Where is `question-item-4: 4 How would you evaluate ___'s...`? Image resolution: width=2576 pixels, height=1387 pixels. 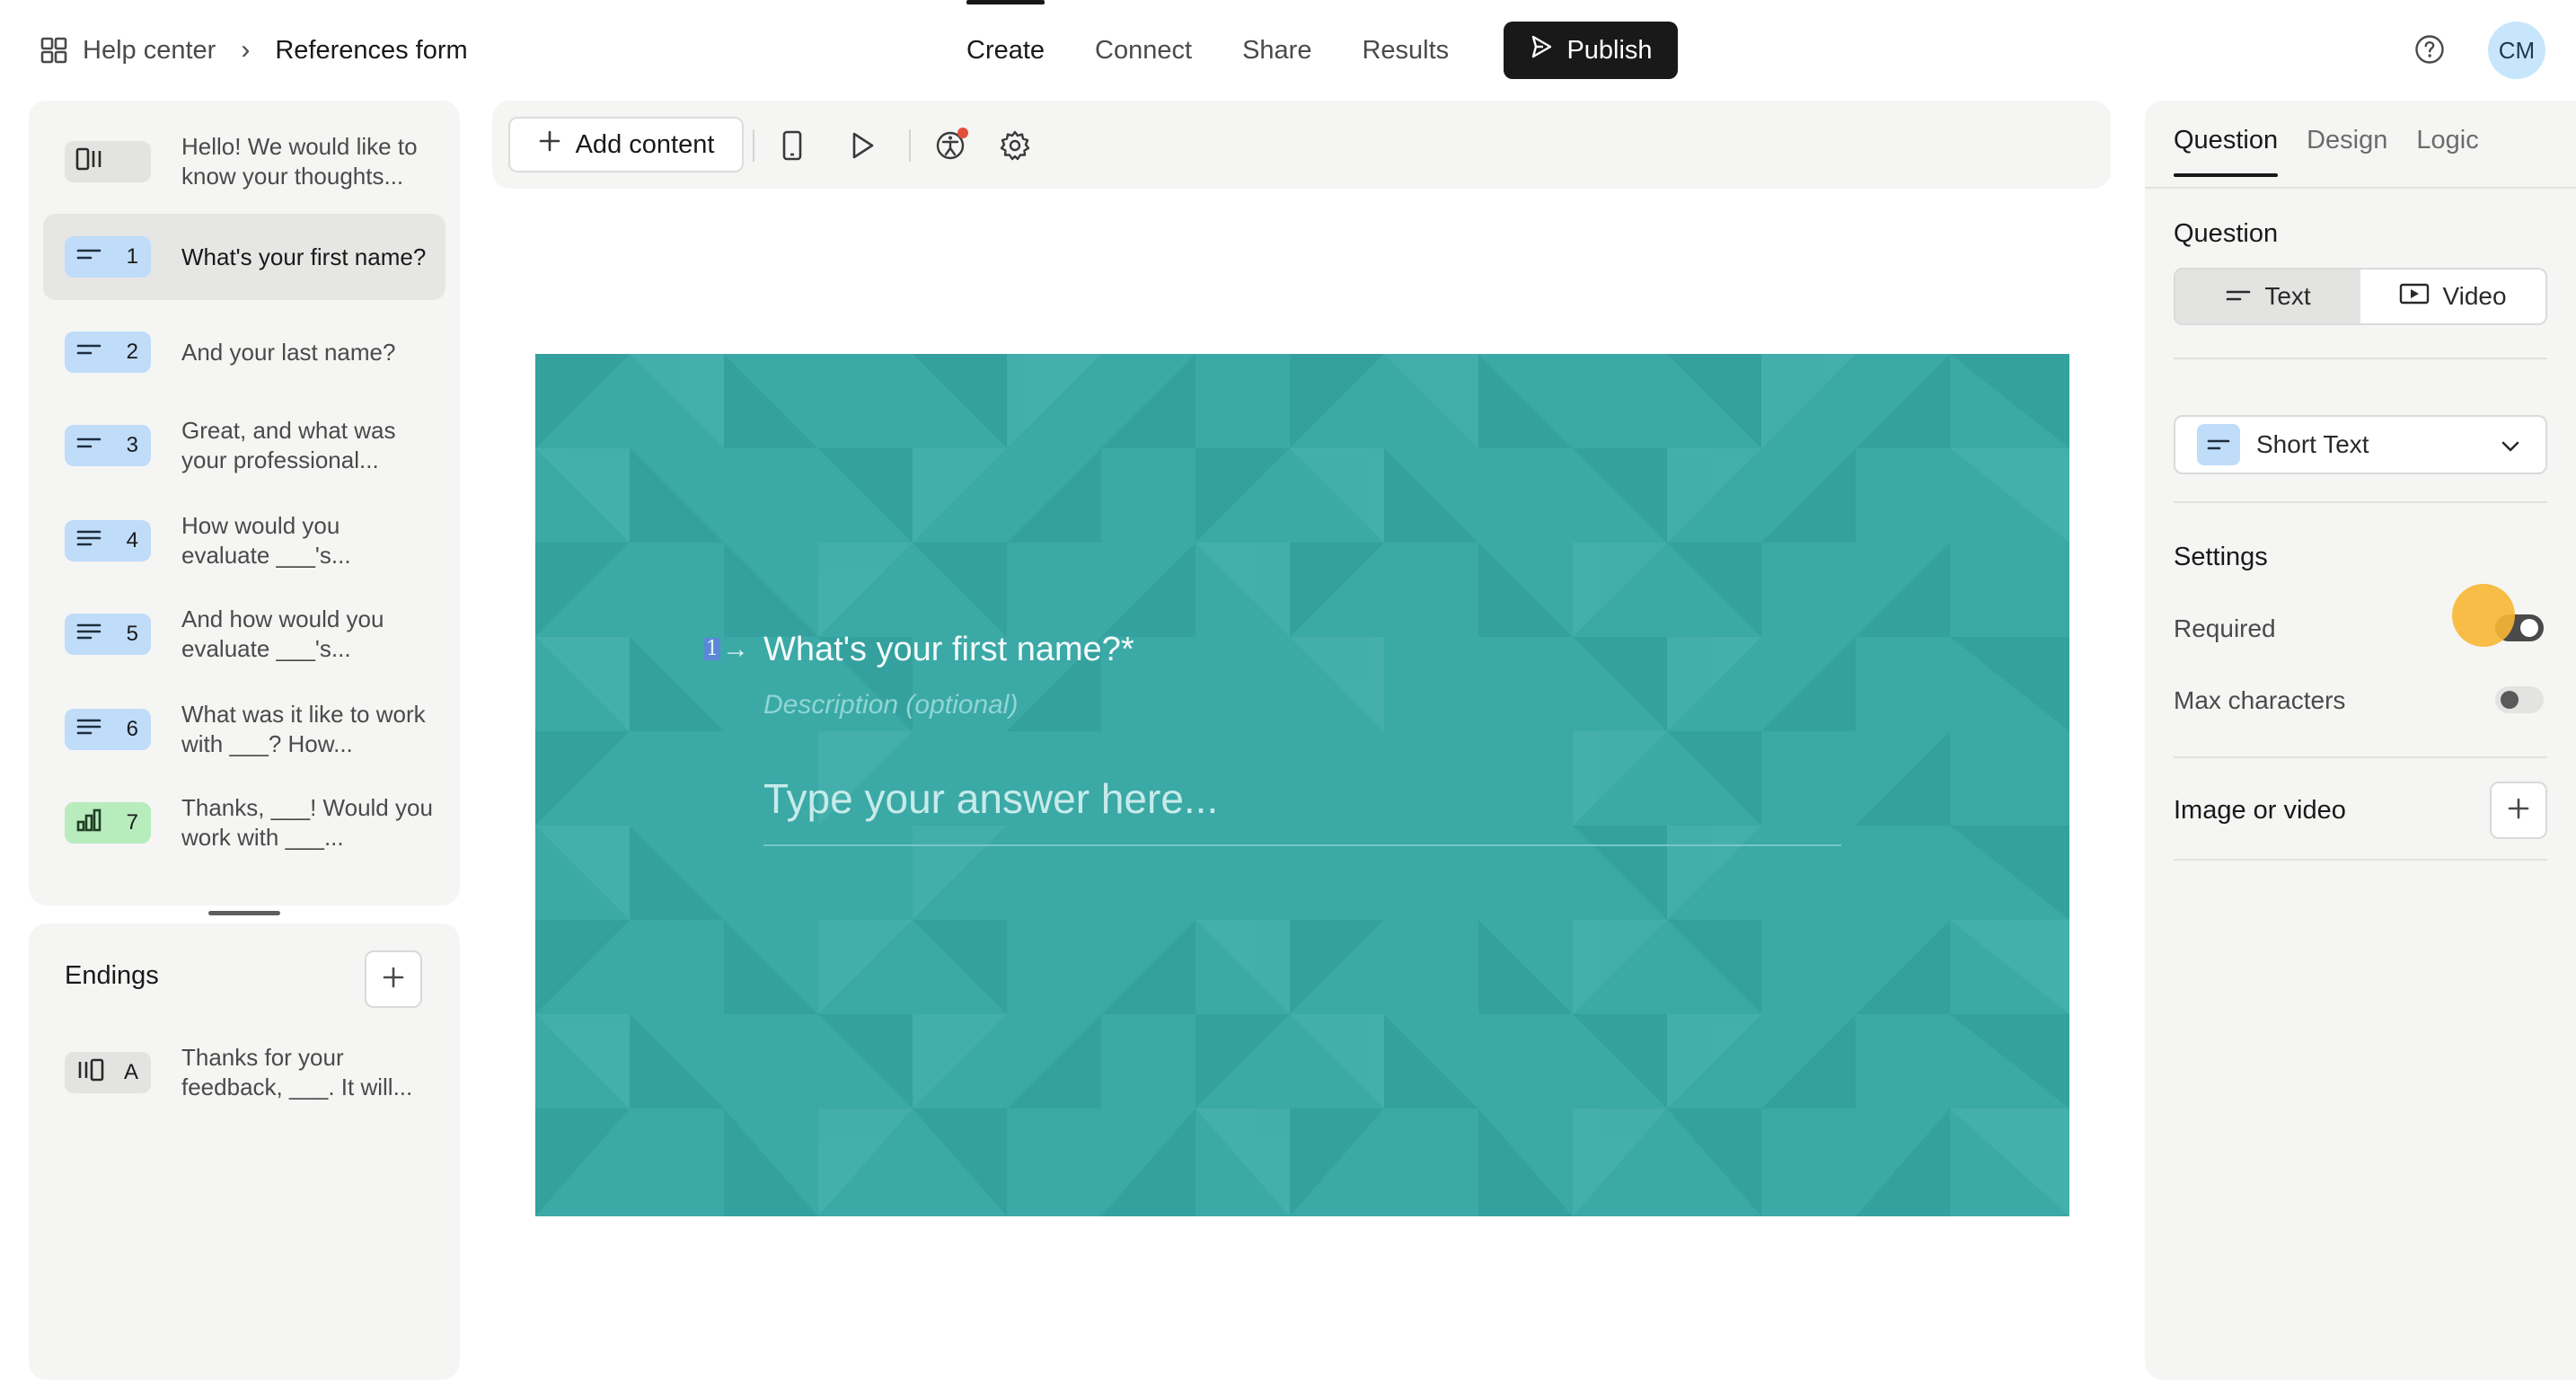
question-item-4: 4 How would you evaluate ___'s... is located at coordinates (244, 541).